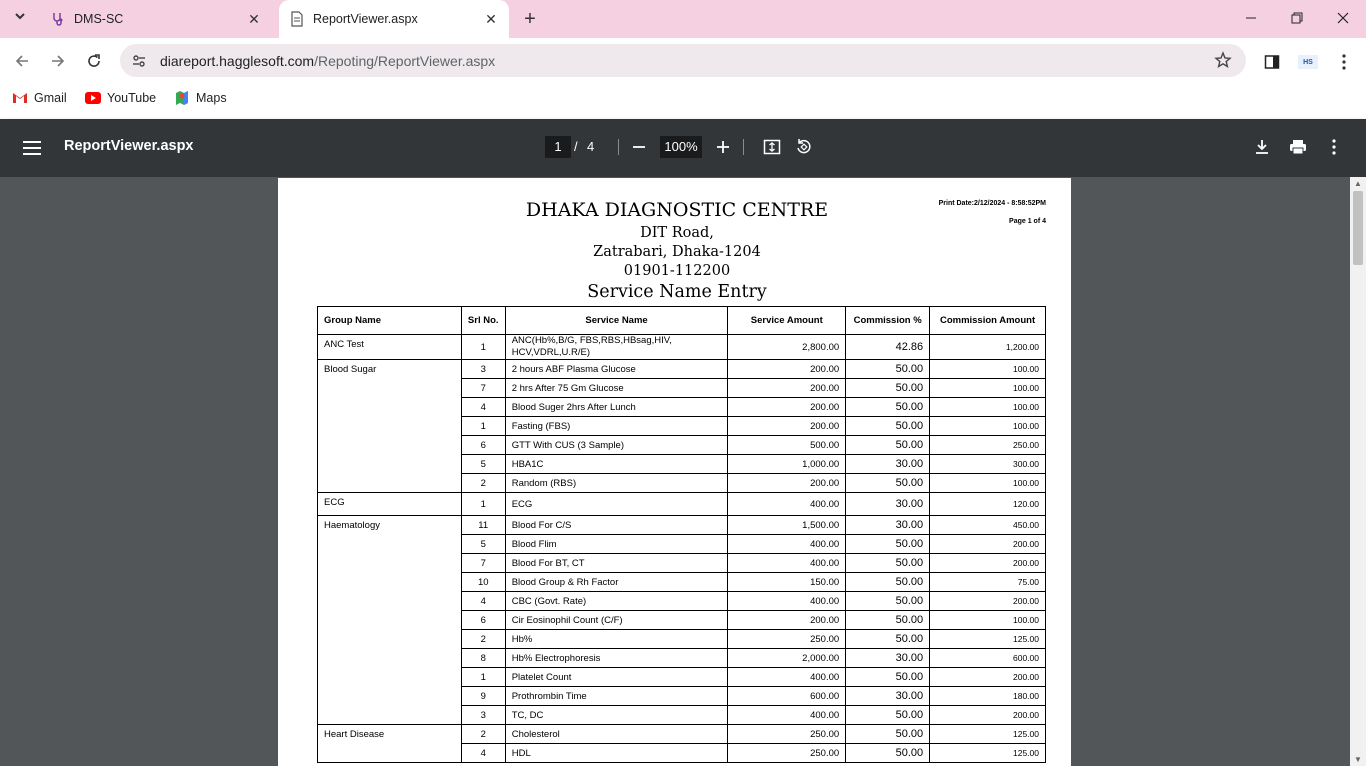  I want to click on rotate-button, so click(804, 147).